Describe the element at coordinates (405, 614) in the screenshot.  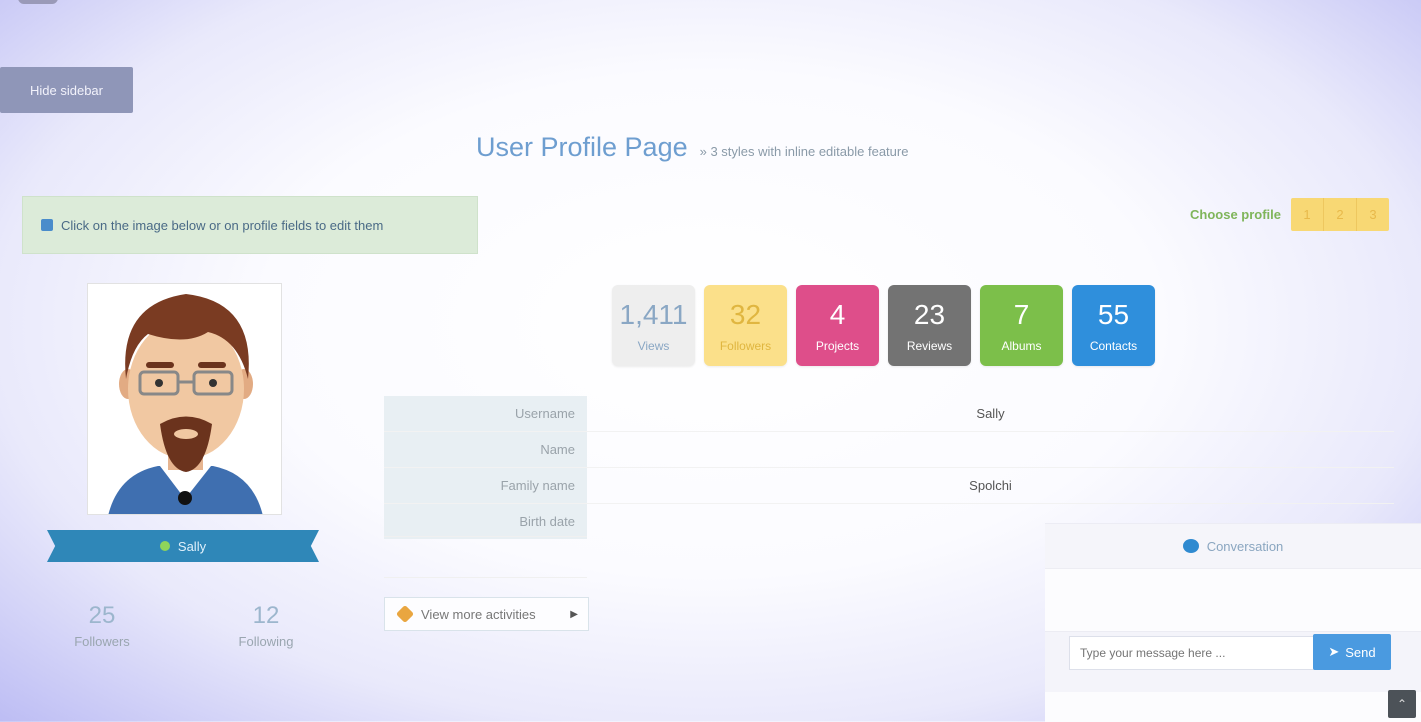
I see `rocket-icon` at that location.